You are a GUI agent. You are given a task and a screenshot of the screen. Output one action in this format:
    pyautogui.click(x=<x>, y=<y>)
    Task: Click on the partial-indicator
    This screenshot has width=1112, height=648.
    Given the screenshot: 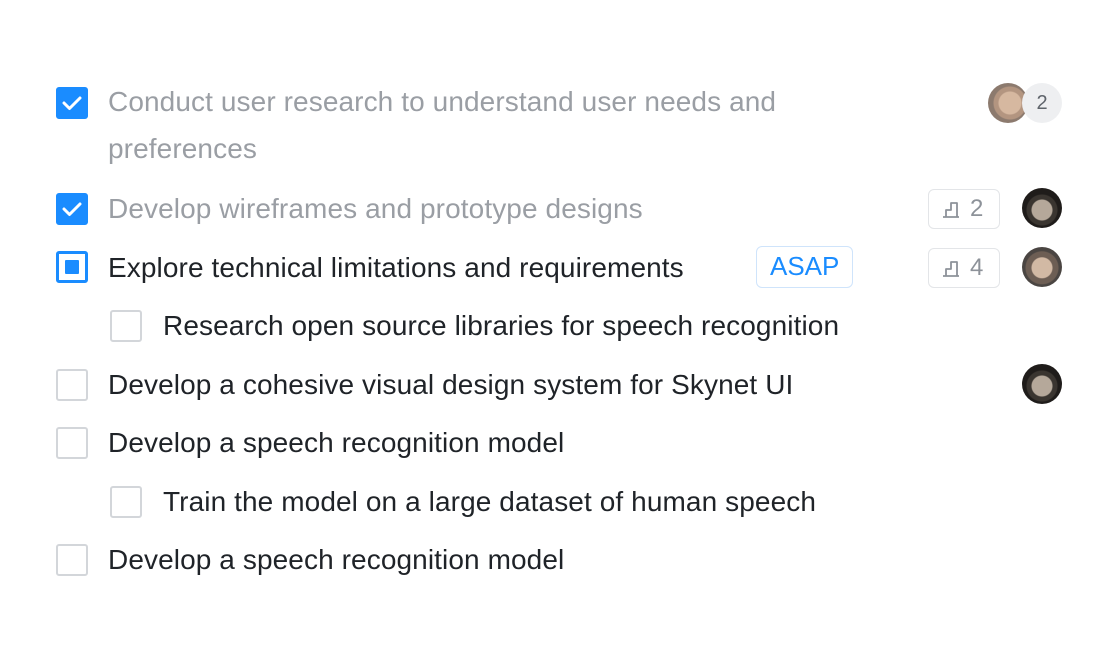 What is the action you would take?
    pyautogui.click(x=72, y=267)
    